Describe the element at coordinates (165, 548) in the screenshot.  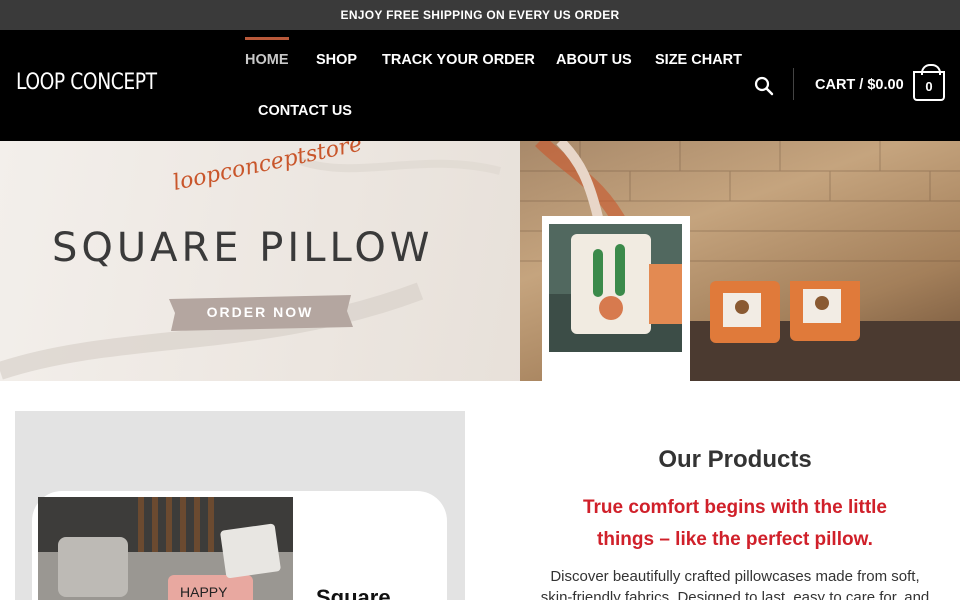
I see `sofa-pillow-photo: HAPPY` at that location.